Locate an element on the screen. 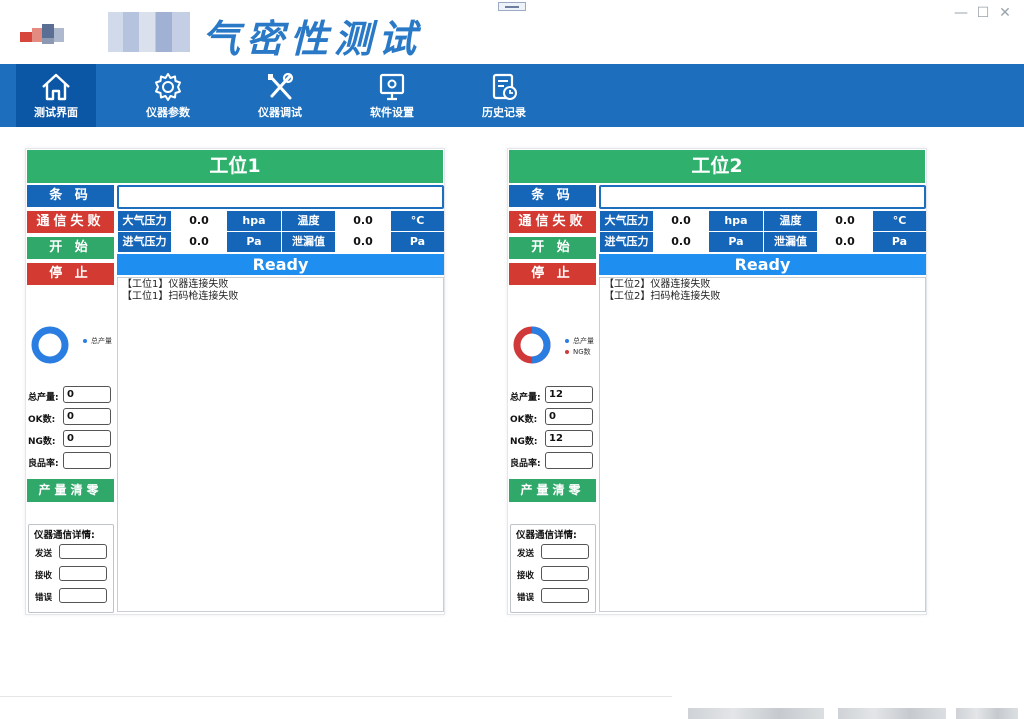  nav-history: 历史记录 is located at coordinates (504, 95).